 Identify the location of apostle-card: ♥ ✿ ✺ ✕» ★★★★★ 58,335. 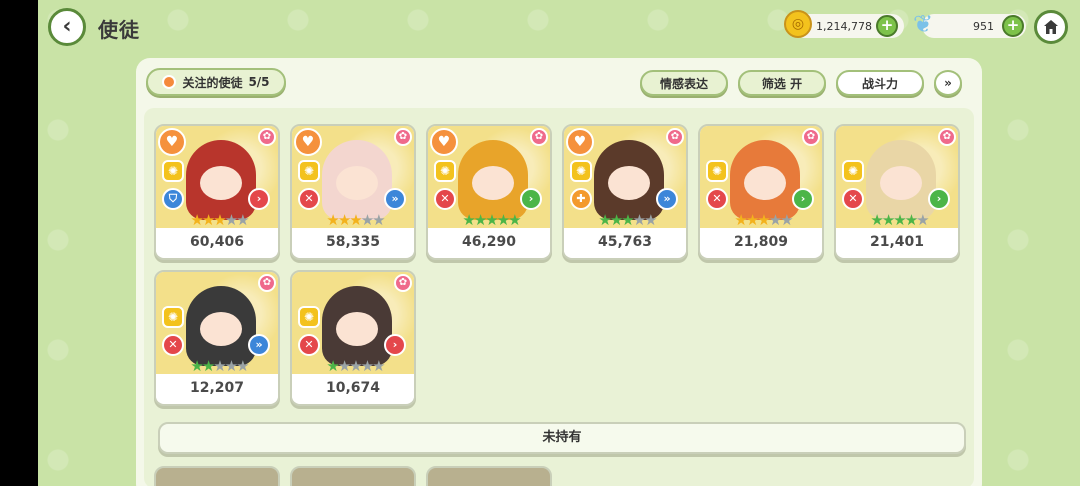
(353, 192).